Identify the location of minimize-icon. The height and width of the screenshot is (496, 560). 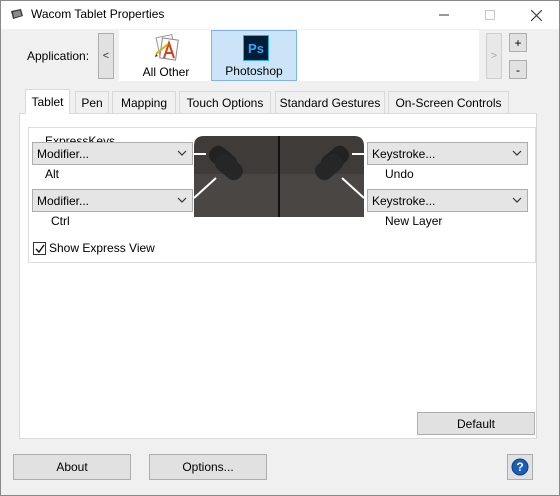
(444, 15).